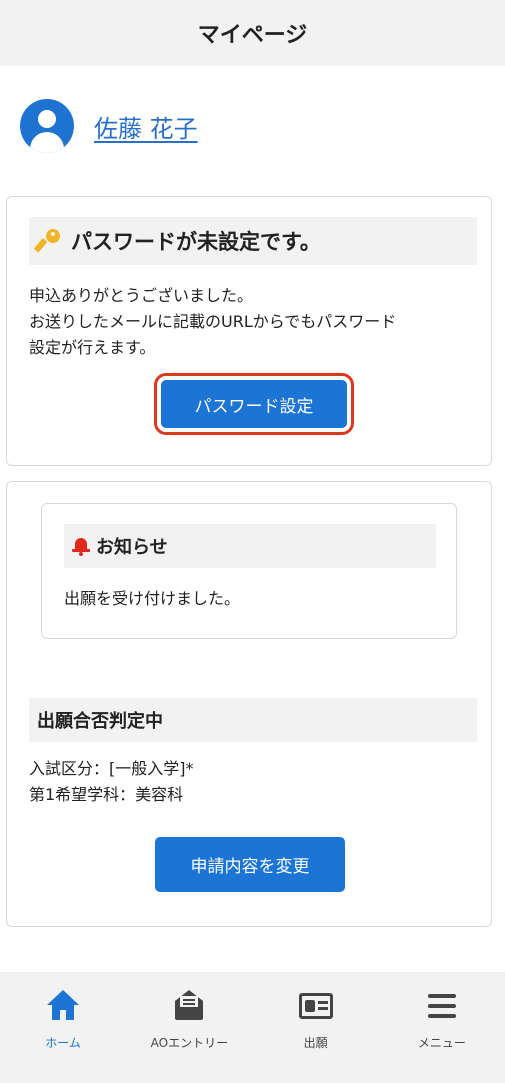  I want to click on notice-text: 出願を受け付けました。, so click(152, 598).